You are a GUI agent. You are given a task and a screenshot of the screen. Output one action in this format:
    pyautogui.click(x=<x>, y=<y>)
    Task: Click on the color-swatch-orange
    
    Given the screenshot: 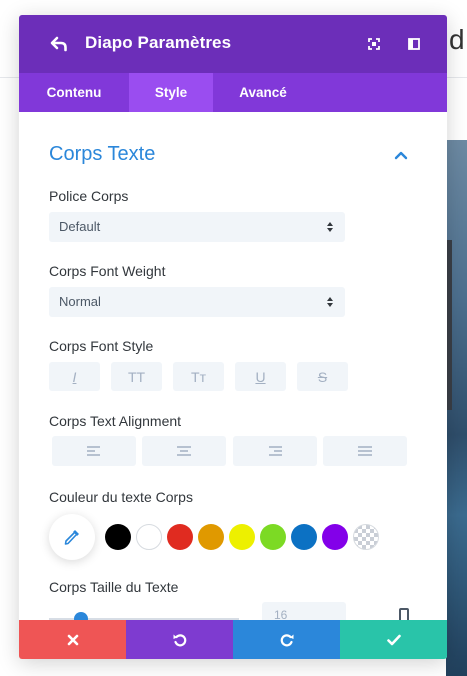 What is the action you would take?
    pyautogui.click(x=211, y=537)
    